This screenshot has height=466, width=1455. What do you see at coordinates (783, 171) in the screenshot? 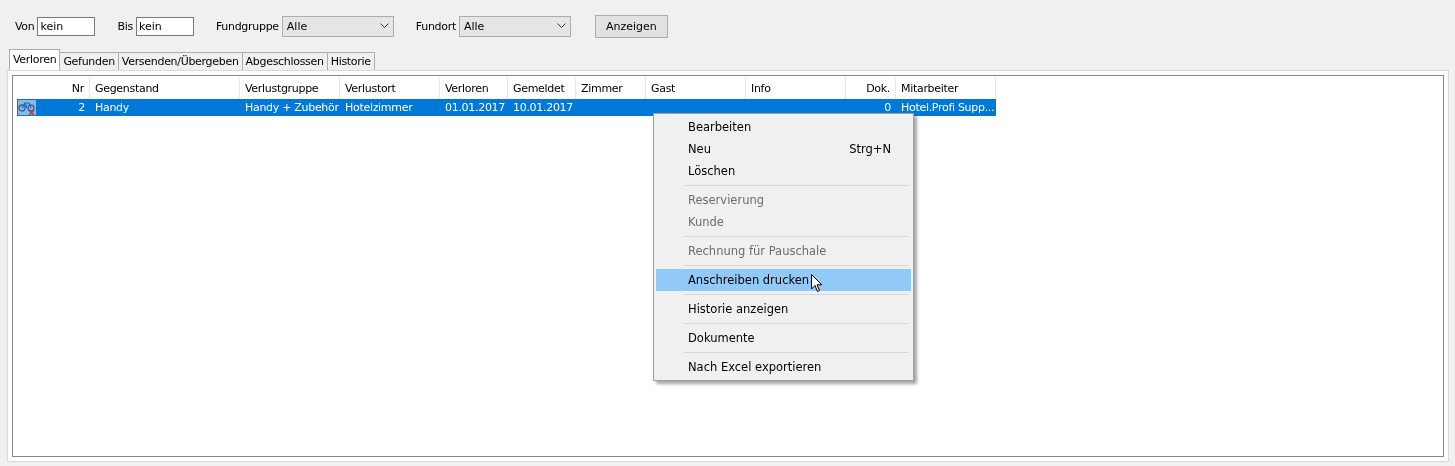
I see `menu-item: Löschen` at bounding box center [783, 171].